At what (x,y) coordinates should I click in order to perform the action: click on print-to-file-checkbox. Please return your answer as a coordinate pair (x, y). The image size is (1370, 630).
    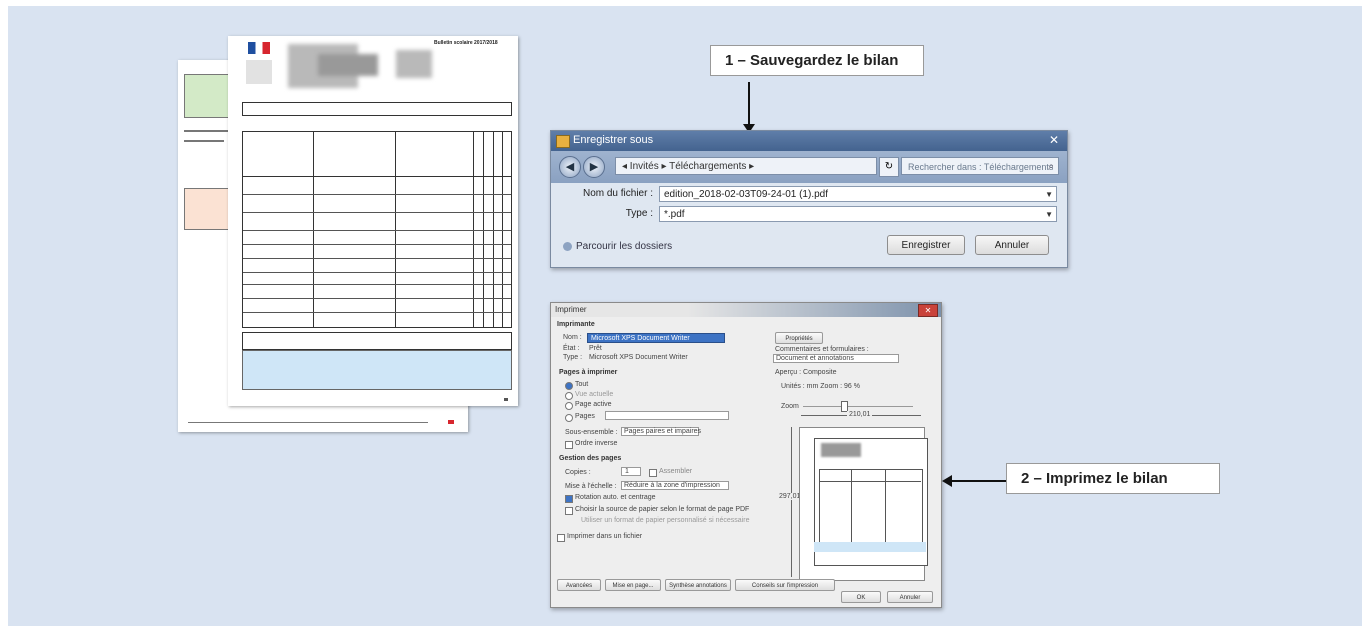
    Looking at the image, I should click on (561, 538).